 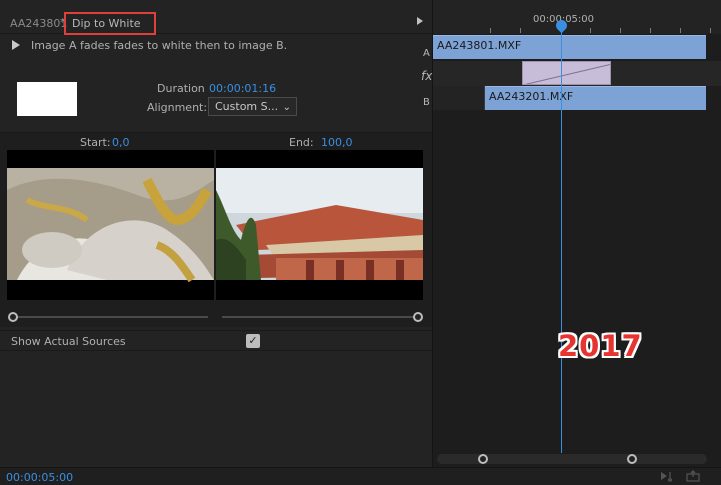 I want to click on transition-diagonal-icon, so click(x=567, y=73).